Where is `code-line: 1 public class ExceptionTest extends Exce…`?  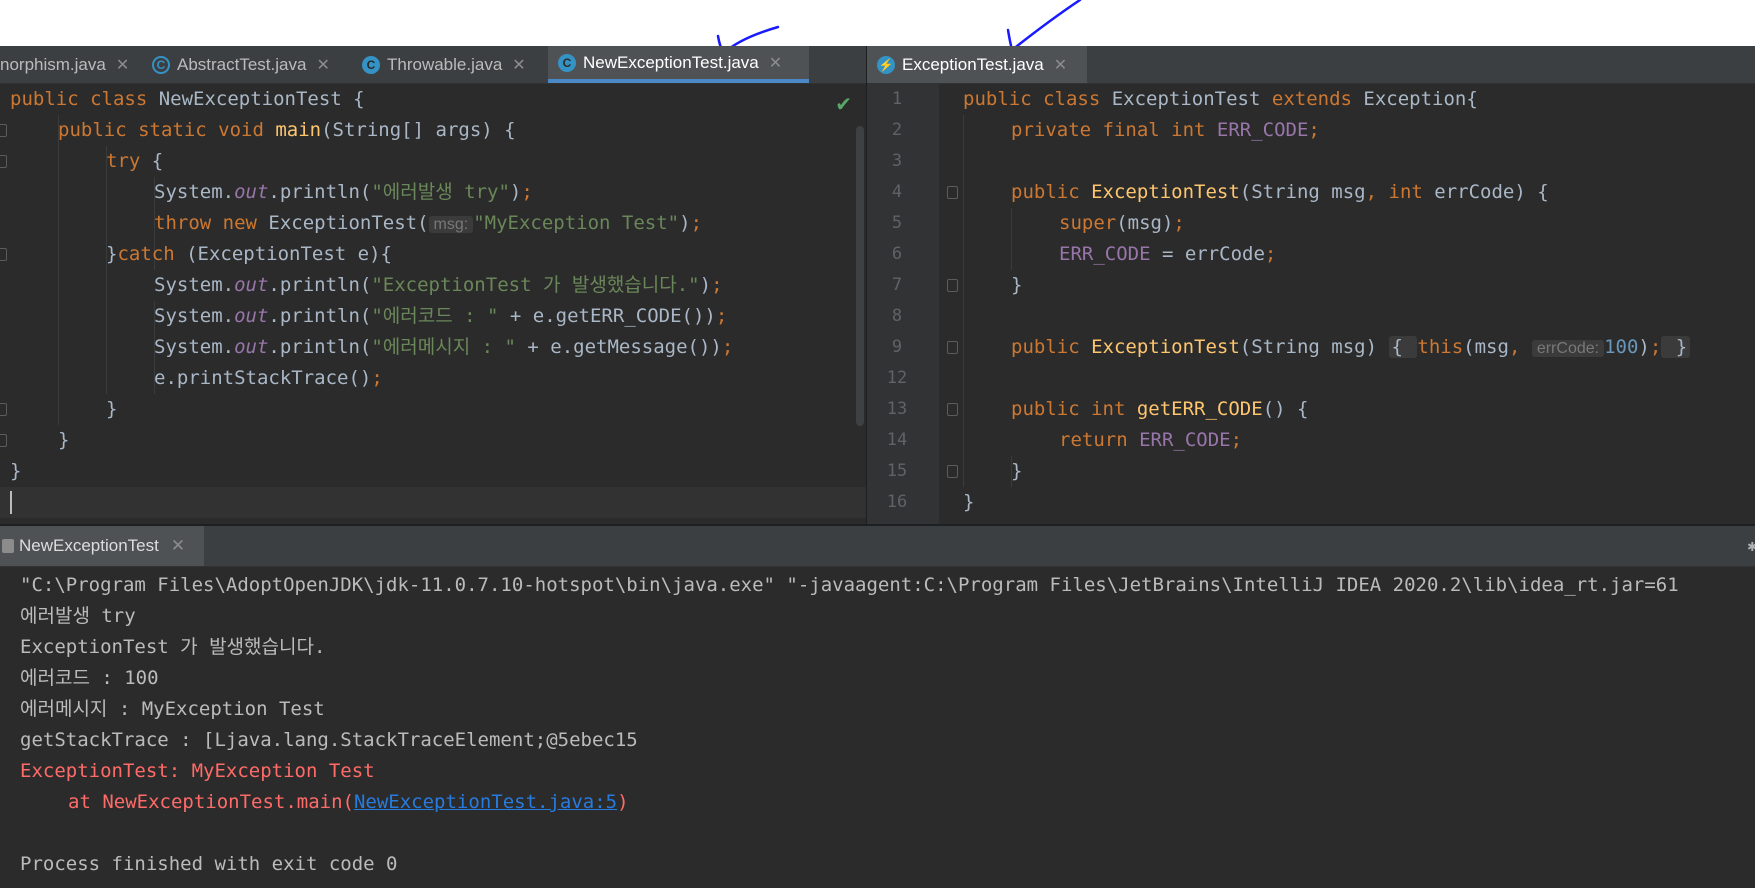 code-line: 1 public class ExceptionTest extends Exce… is located at coordinates (1311, 99).